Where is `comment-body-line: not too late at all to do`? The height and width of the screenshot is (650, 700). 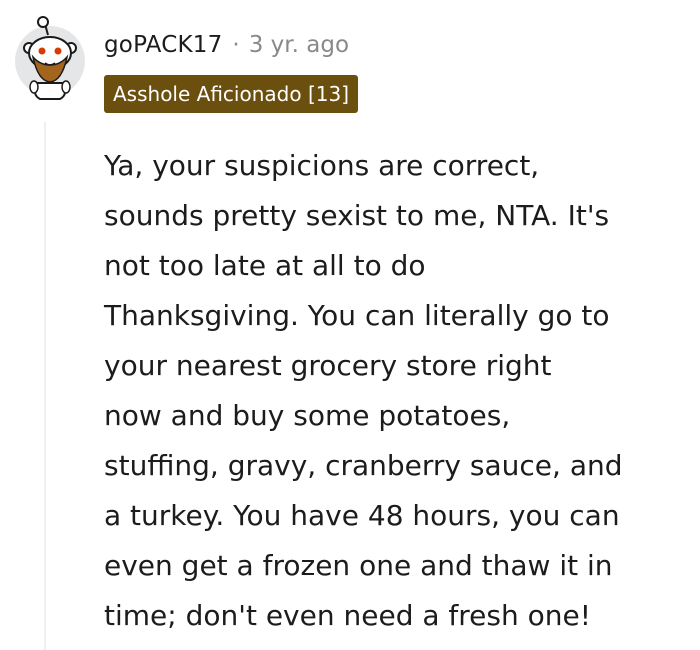 comment-body-line: not too late at all to do is located at coordinates (265, 265).